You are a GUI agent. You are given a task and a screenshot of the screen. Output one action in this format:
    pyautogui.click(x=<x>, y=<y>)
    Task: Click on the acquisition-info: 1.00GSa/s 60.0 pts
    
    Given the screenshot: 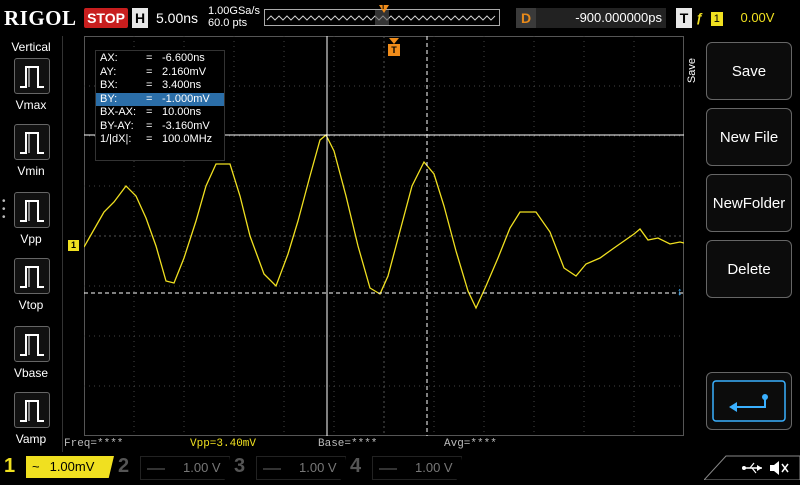 What is the action you would take?
    pyautogui.click(x=234, y=17)
    